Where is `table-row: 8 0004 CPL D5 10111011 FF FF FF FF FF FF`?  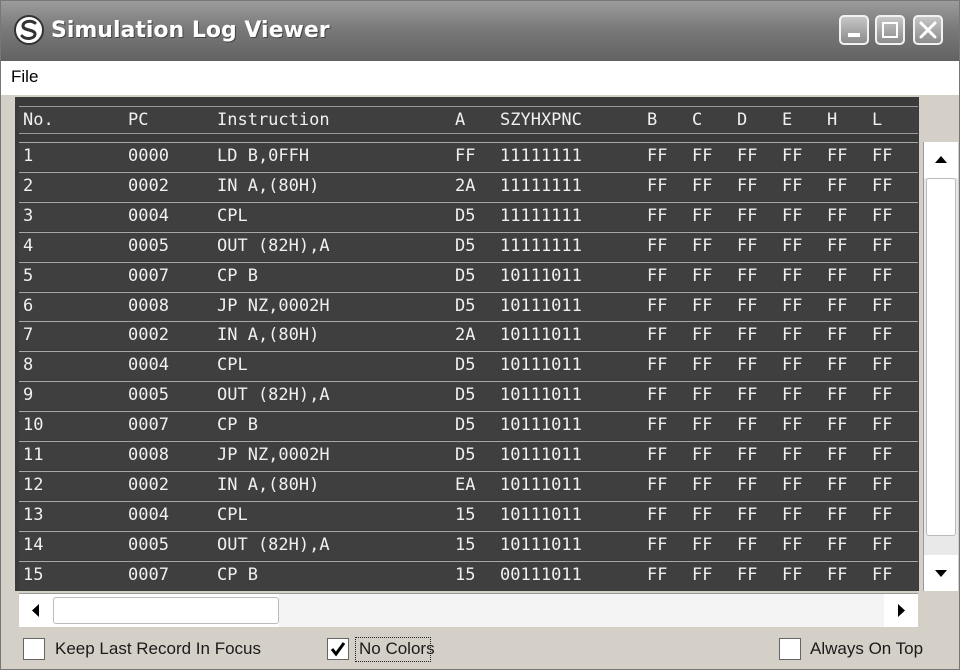
table-row: 8 0004 CPL D5 10111011 FF FF FF FF FF FF is located at coordinates (468, 365).